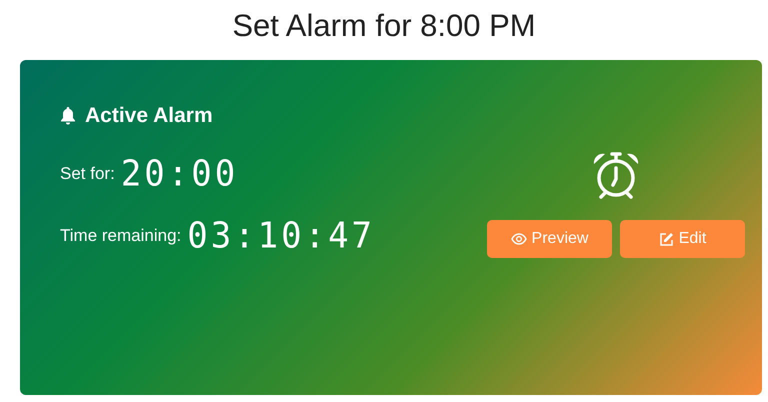 Image resolution: width=768 pixels, height=402 pixels. What do you see at coordinates (616, 175) in the screenshot?
I see `alarm-clock-icon` at bounding box center [616, 175].